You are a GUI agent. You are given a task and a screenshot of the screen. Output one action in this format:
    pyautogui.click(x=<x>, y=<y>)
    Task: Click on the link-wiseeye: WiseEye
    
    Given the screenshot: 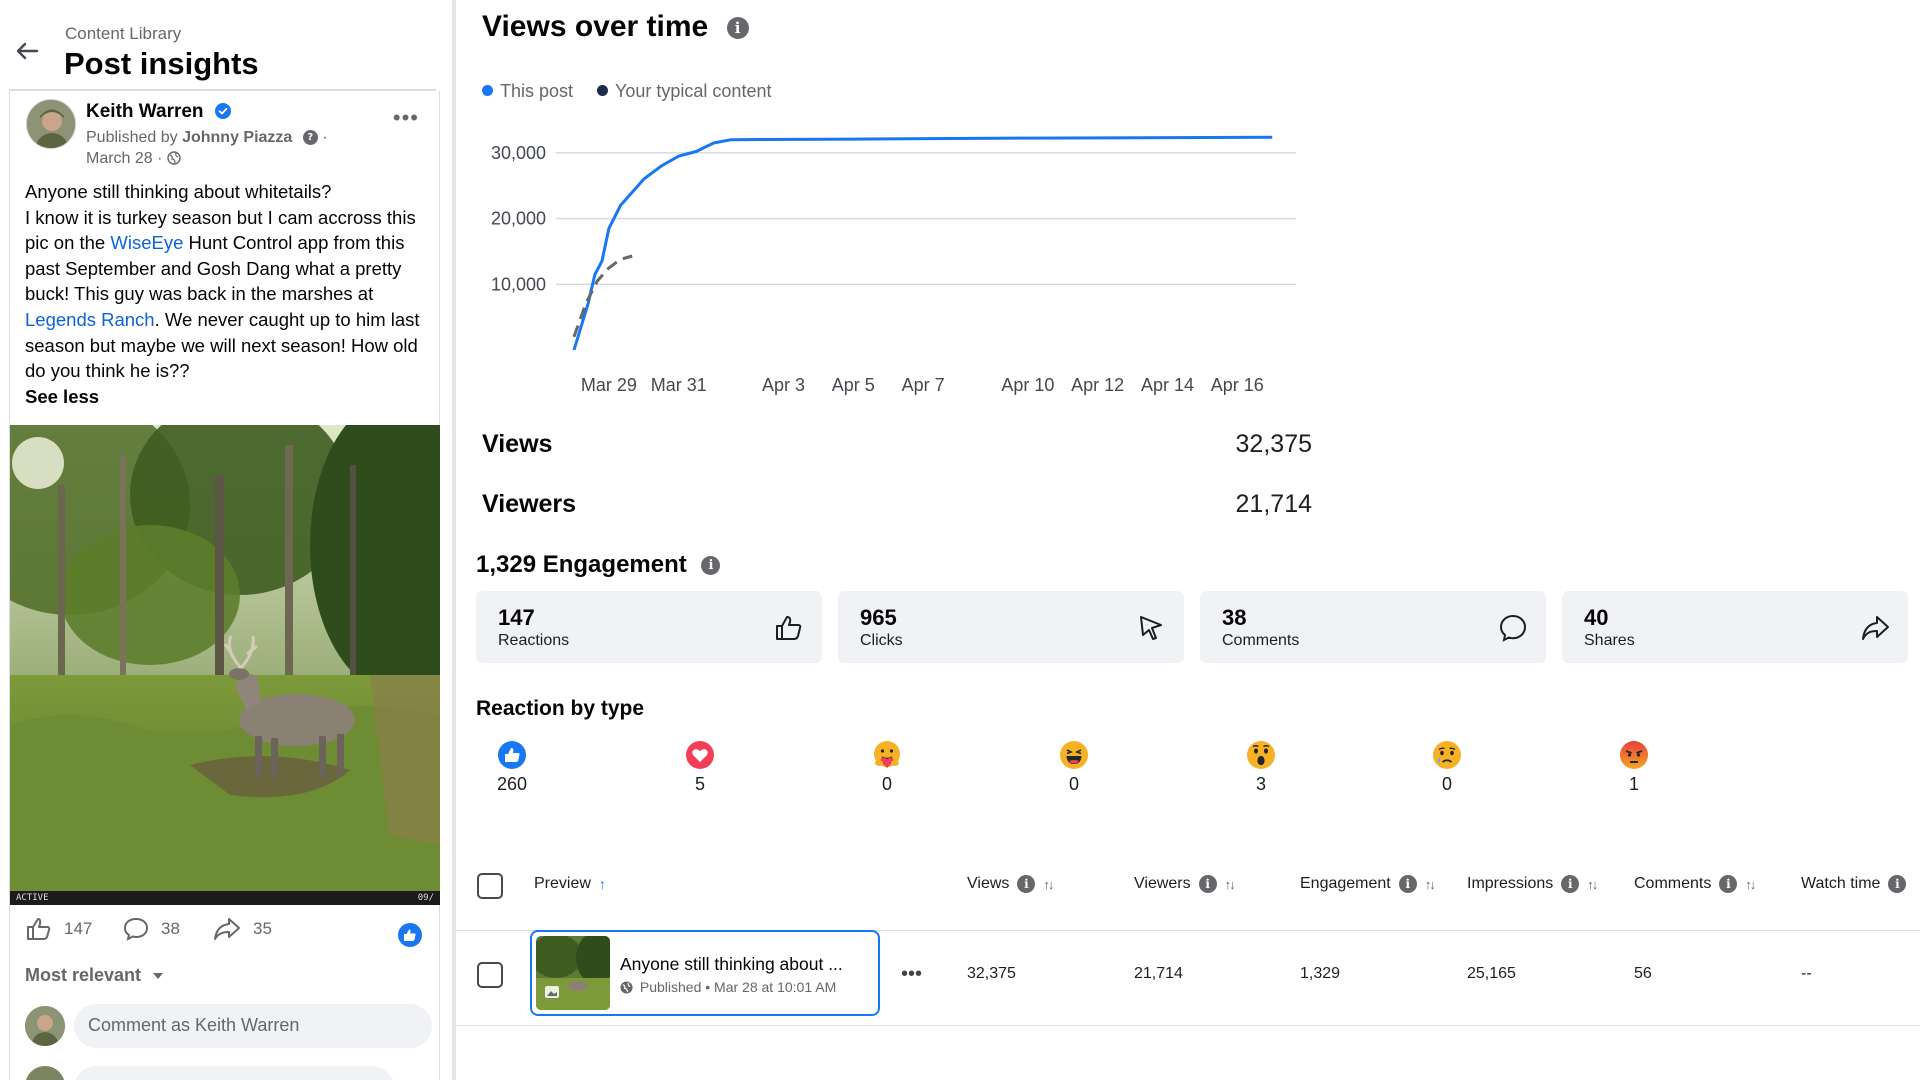 What is the action you would take?
    pyautogui.click(x=146, y=242)
    